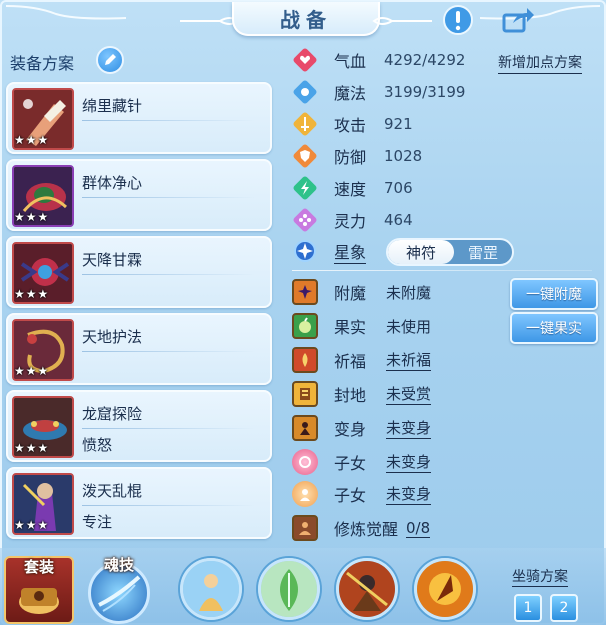 This screenshot has width=606, height=625. I want to click on star-sign-label: 星象, so click(350, 251).